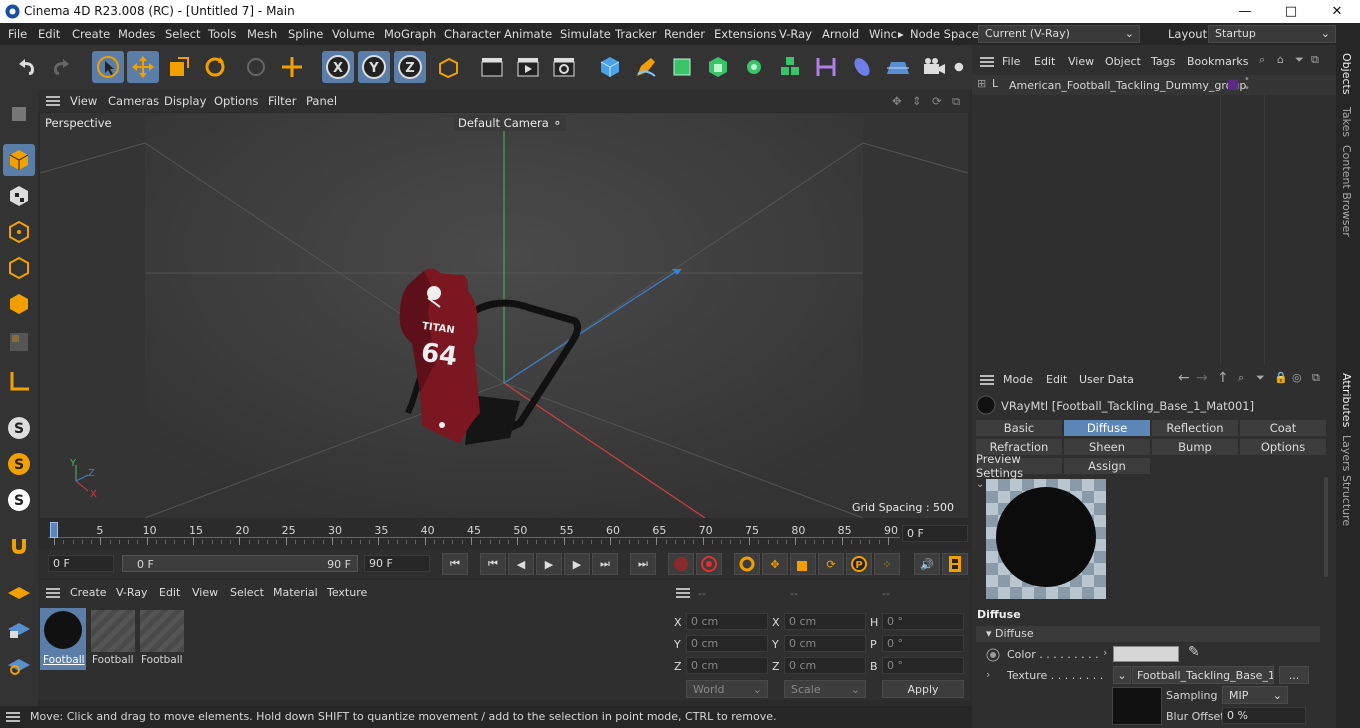 Image resolution: width=1360 pixels, height=728 pixels. I want to click on menu-animate: Animate, so click(528, 34).